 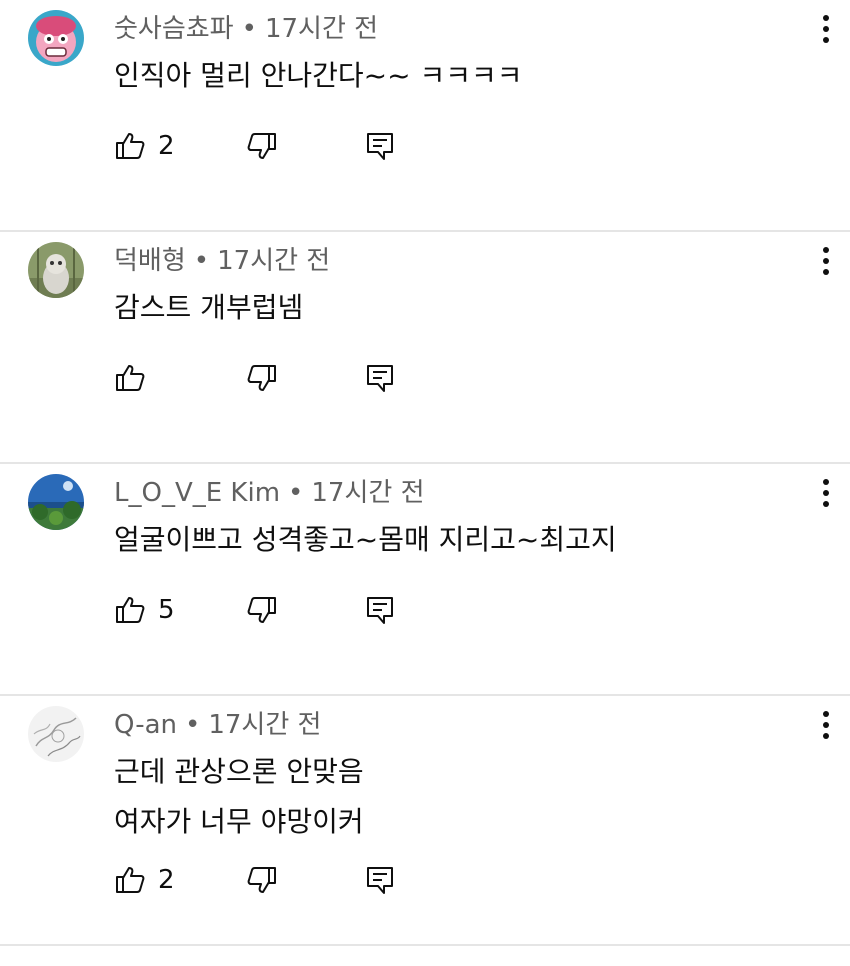 I want to click on comment-line: 얼굴이쁘고 성격좋고~몸매 지리고~최고지, so click(x=365, y=539).